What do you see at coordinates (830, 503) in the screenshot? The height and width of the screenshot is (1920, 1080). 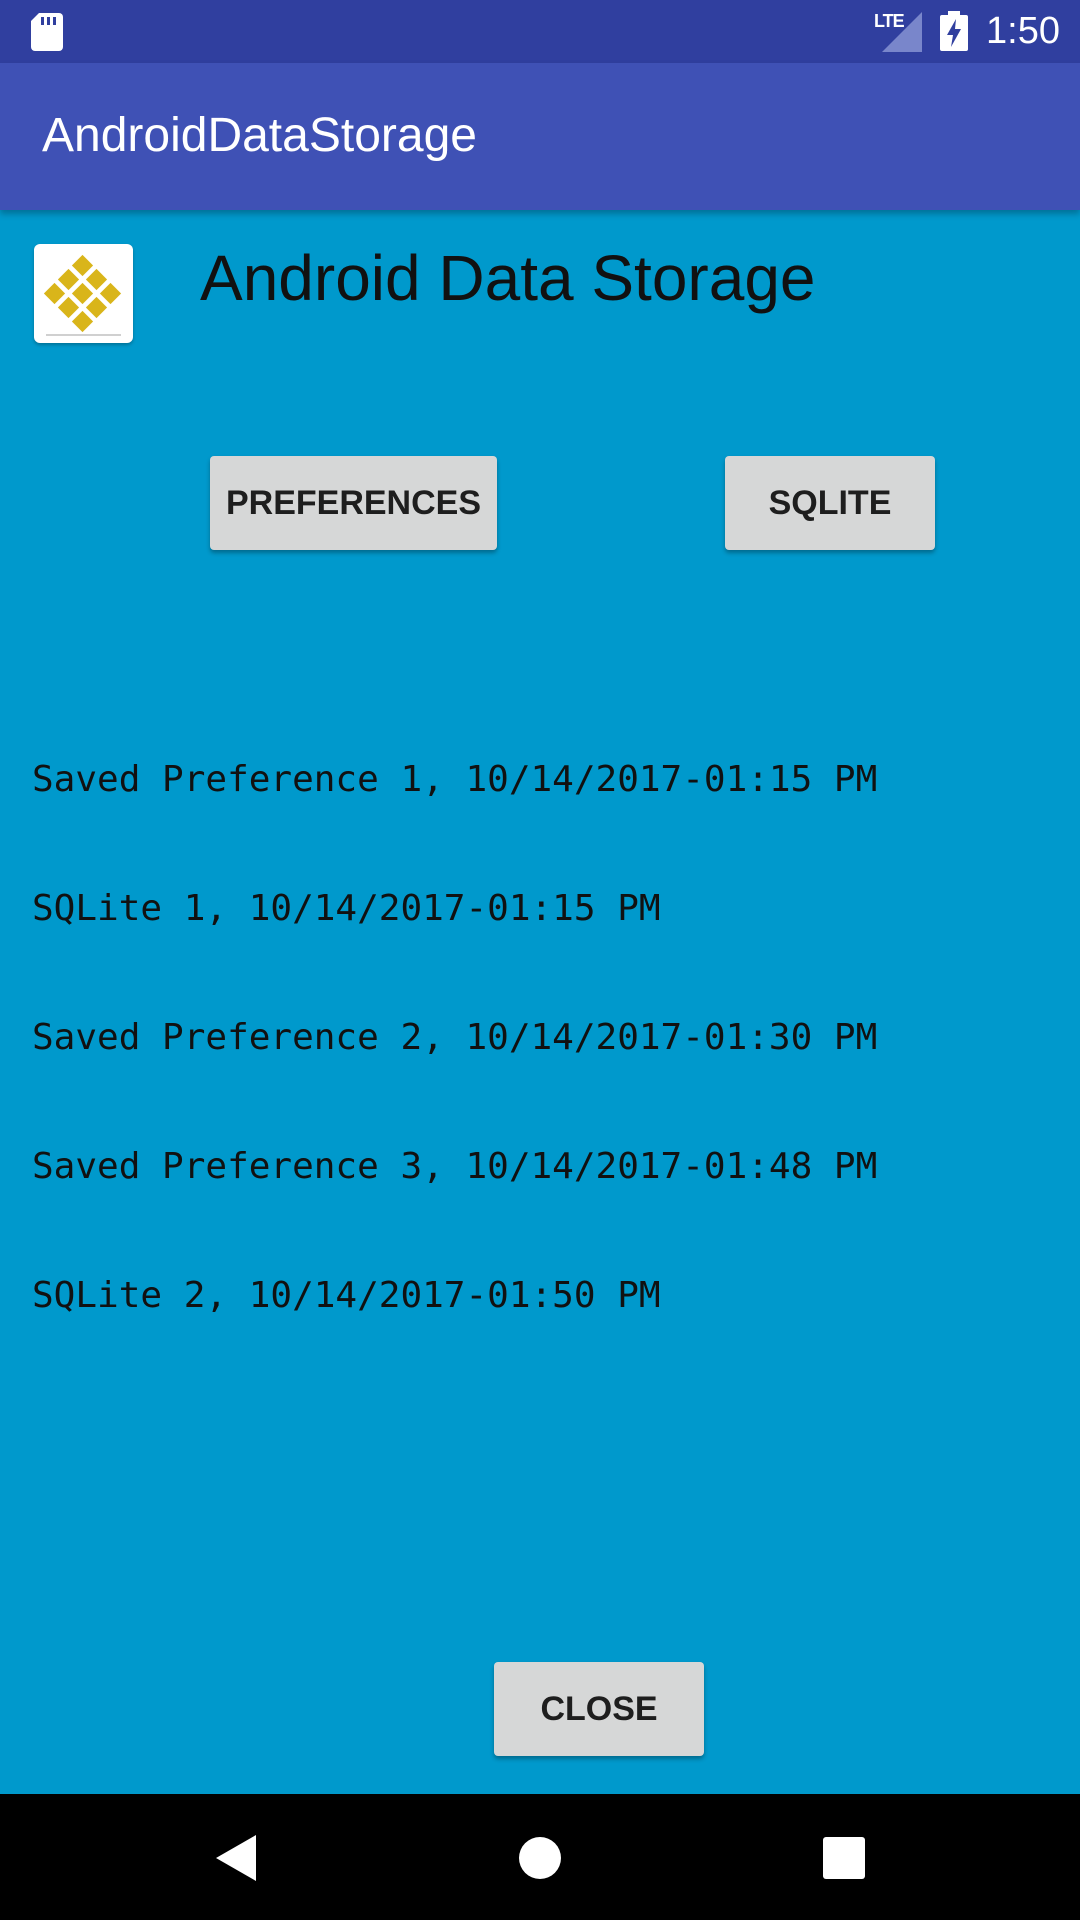 I see `sqlite-button: SQLITE` at bounding box center [830, 503].